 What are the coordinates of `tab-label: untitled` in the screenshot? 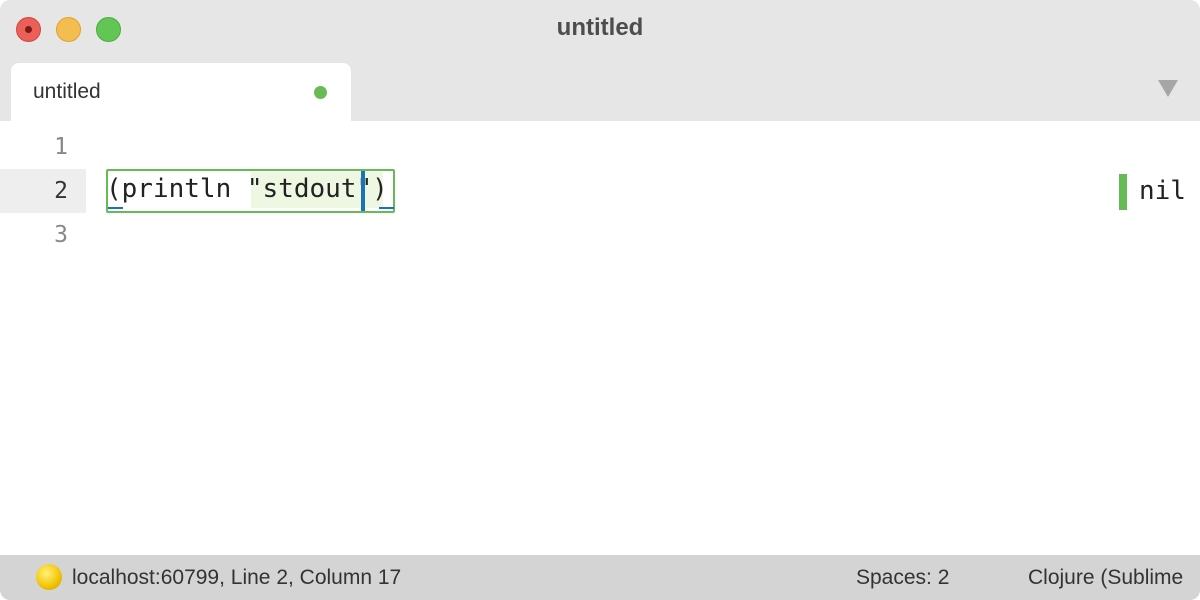 It's located at (67, 91).